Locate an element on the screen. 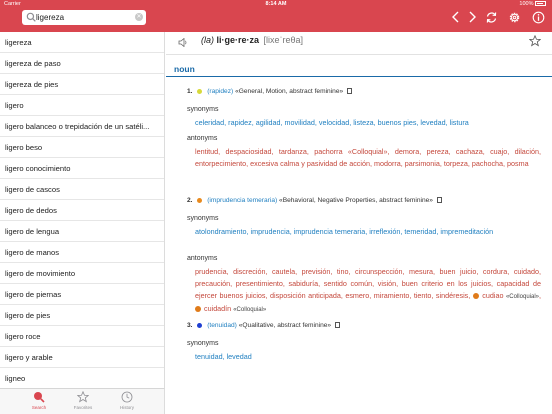 The height and width of the screenshot is (414, 552). sense-gloss: (rapidez) is located at coordinates (220, 91).